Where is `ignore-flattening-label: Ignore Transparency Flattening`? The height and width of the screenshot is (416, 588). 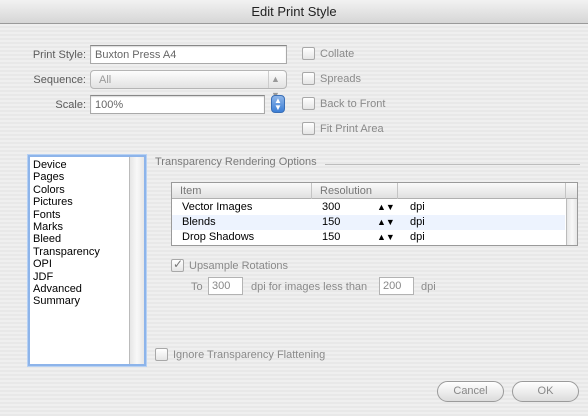 ignore-flattening-label: Ignore Transparency Flattening is located at coordinates (249, 355).